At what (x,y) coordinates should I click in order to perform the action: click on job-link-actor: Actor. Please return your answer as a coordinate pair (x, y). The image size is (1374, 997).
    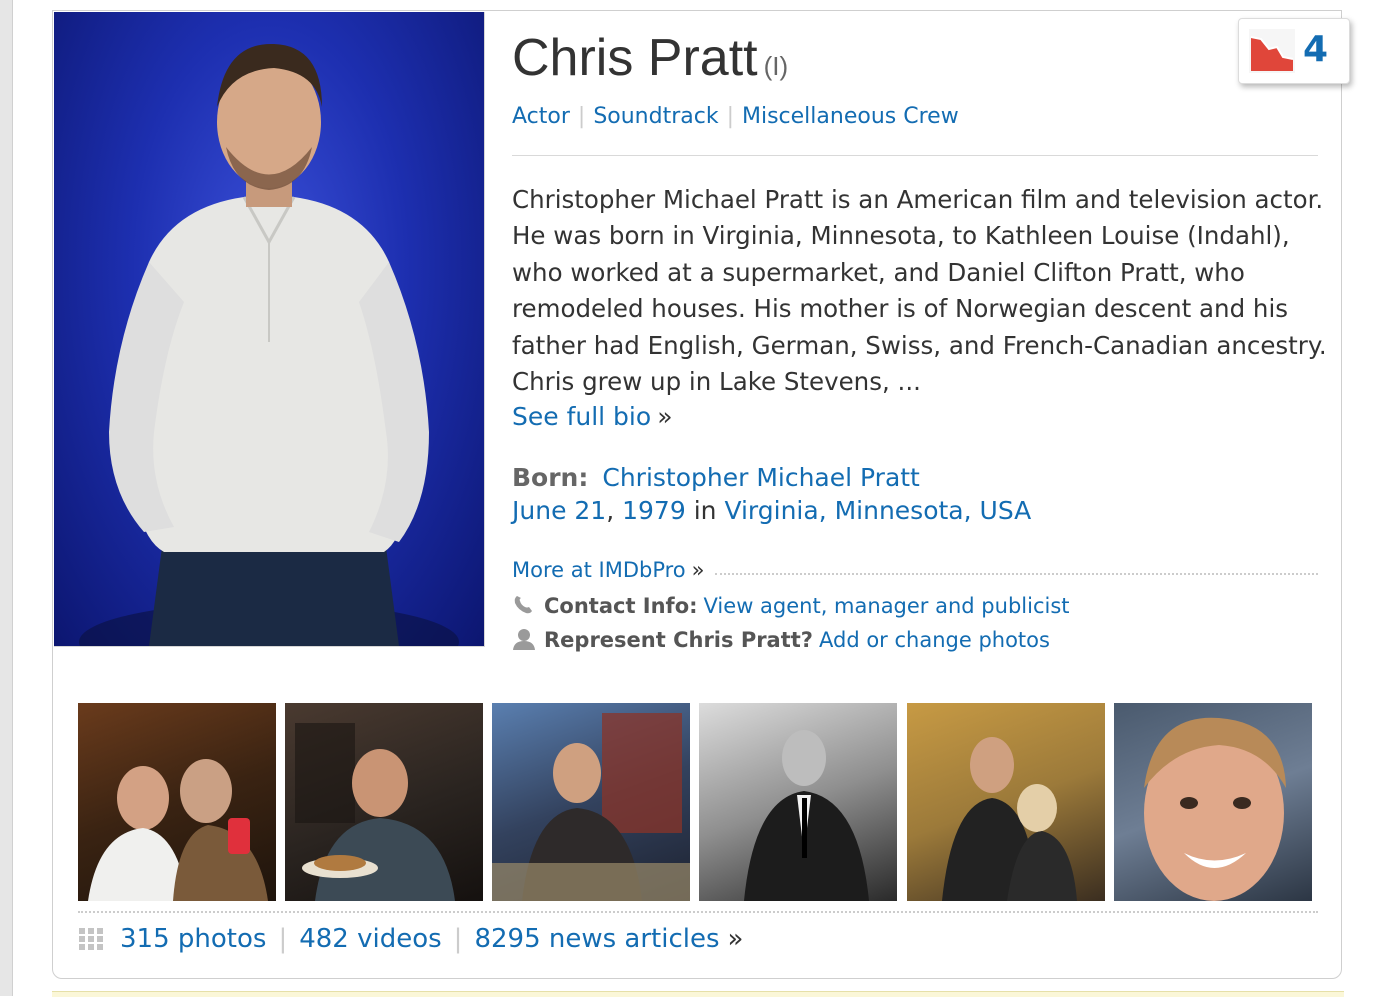
    Looking at the image, I should click on (541, 116).